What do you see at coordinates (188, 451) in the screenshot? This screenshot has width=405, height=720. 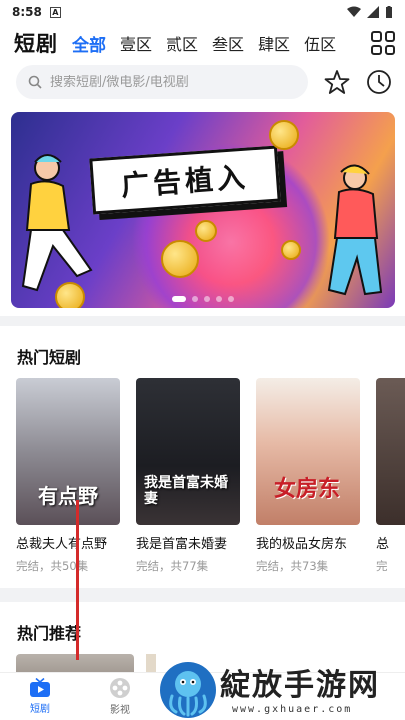 I see `drama-poster: 我是首富未婚妻` at bounding box center [188, 451].